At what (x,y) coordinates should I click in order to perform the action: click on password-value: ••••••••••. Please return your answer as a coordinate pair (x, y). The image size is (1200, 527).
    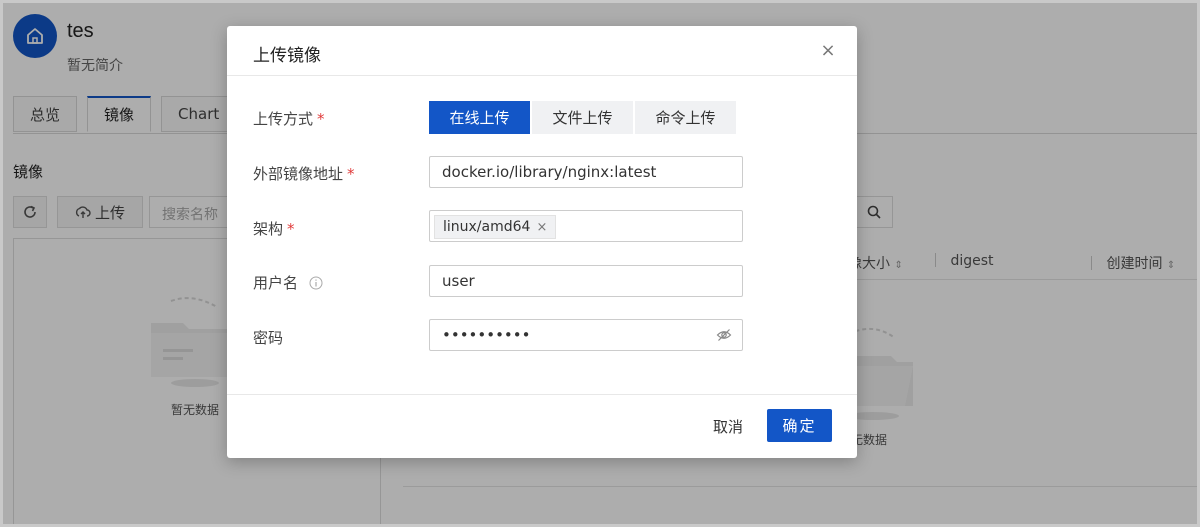
    Looking at the image, I should click on (486, 335).